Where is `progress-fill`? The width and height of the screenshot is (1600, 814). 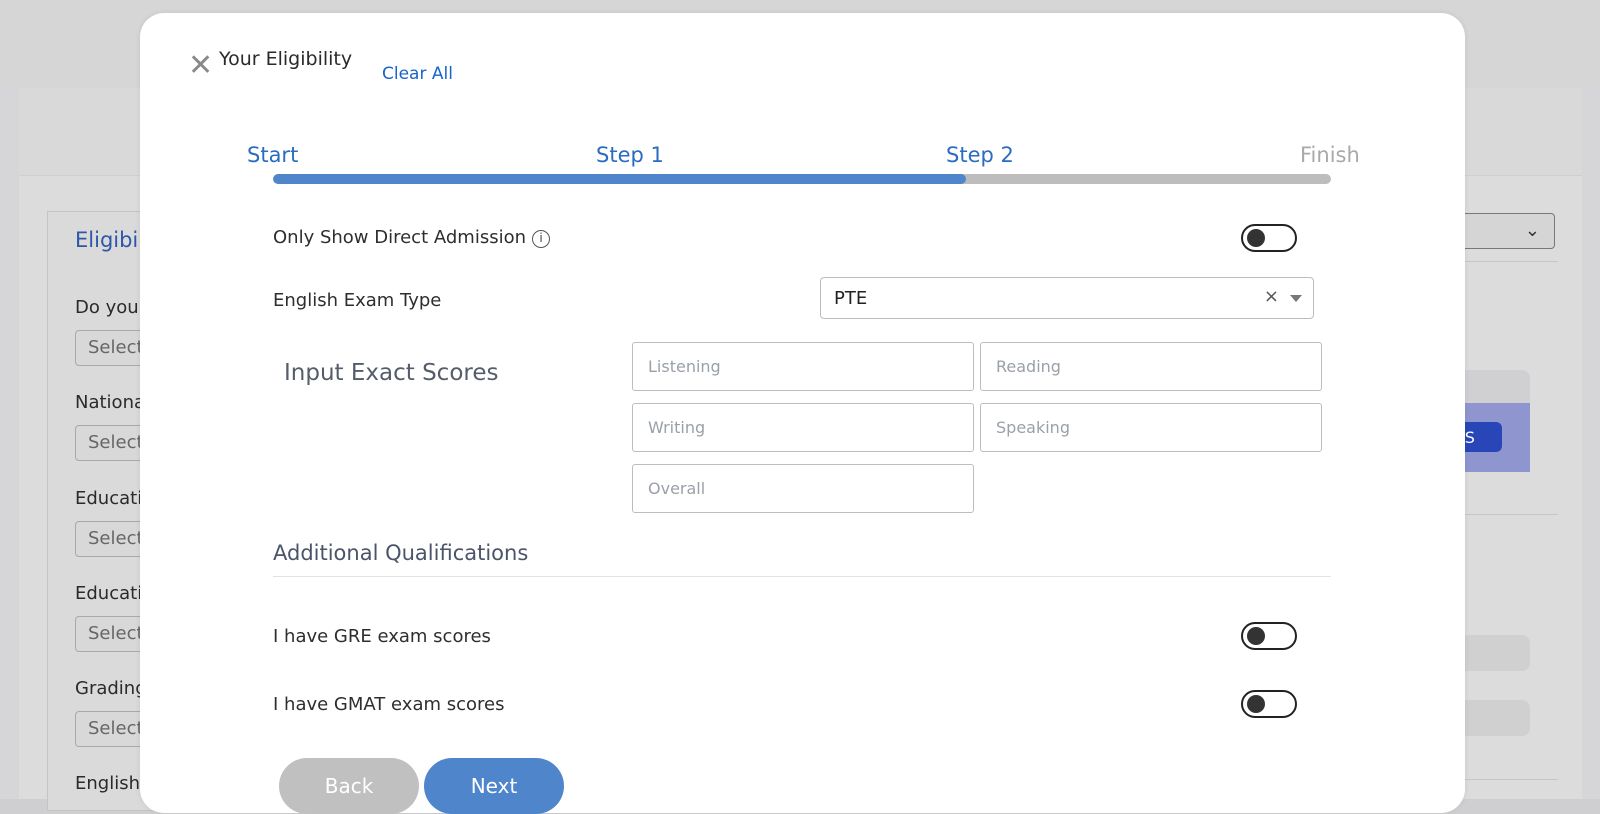 progress-fill is located at coordinates (619, 179).